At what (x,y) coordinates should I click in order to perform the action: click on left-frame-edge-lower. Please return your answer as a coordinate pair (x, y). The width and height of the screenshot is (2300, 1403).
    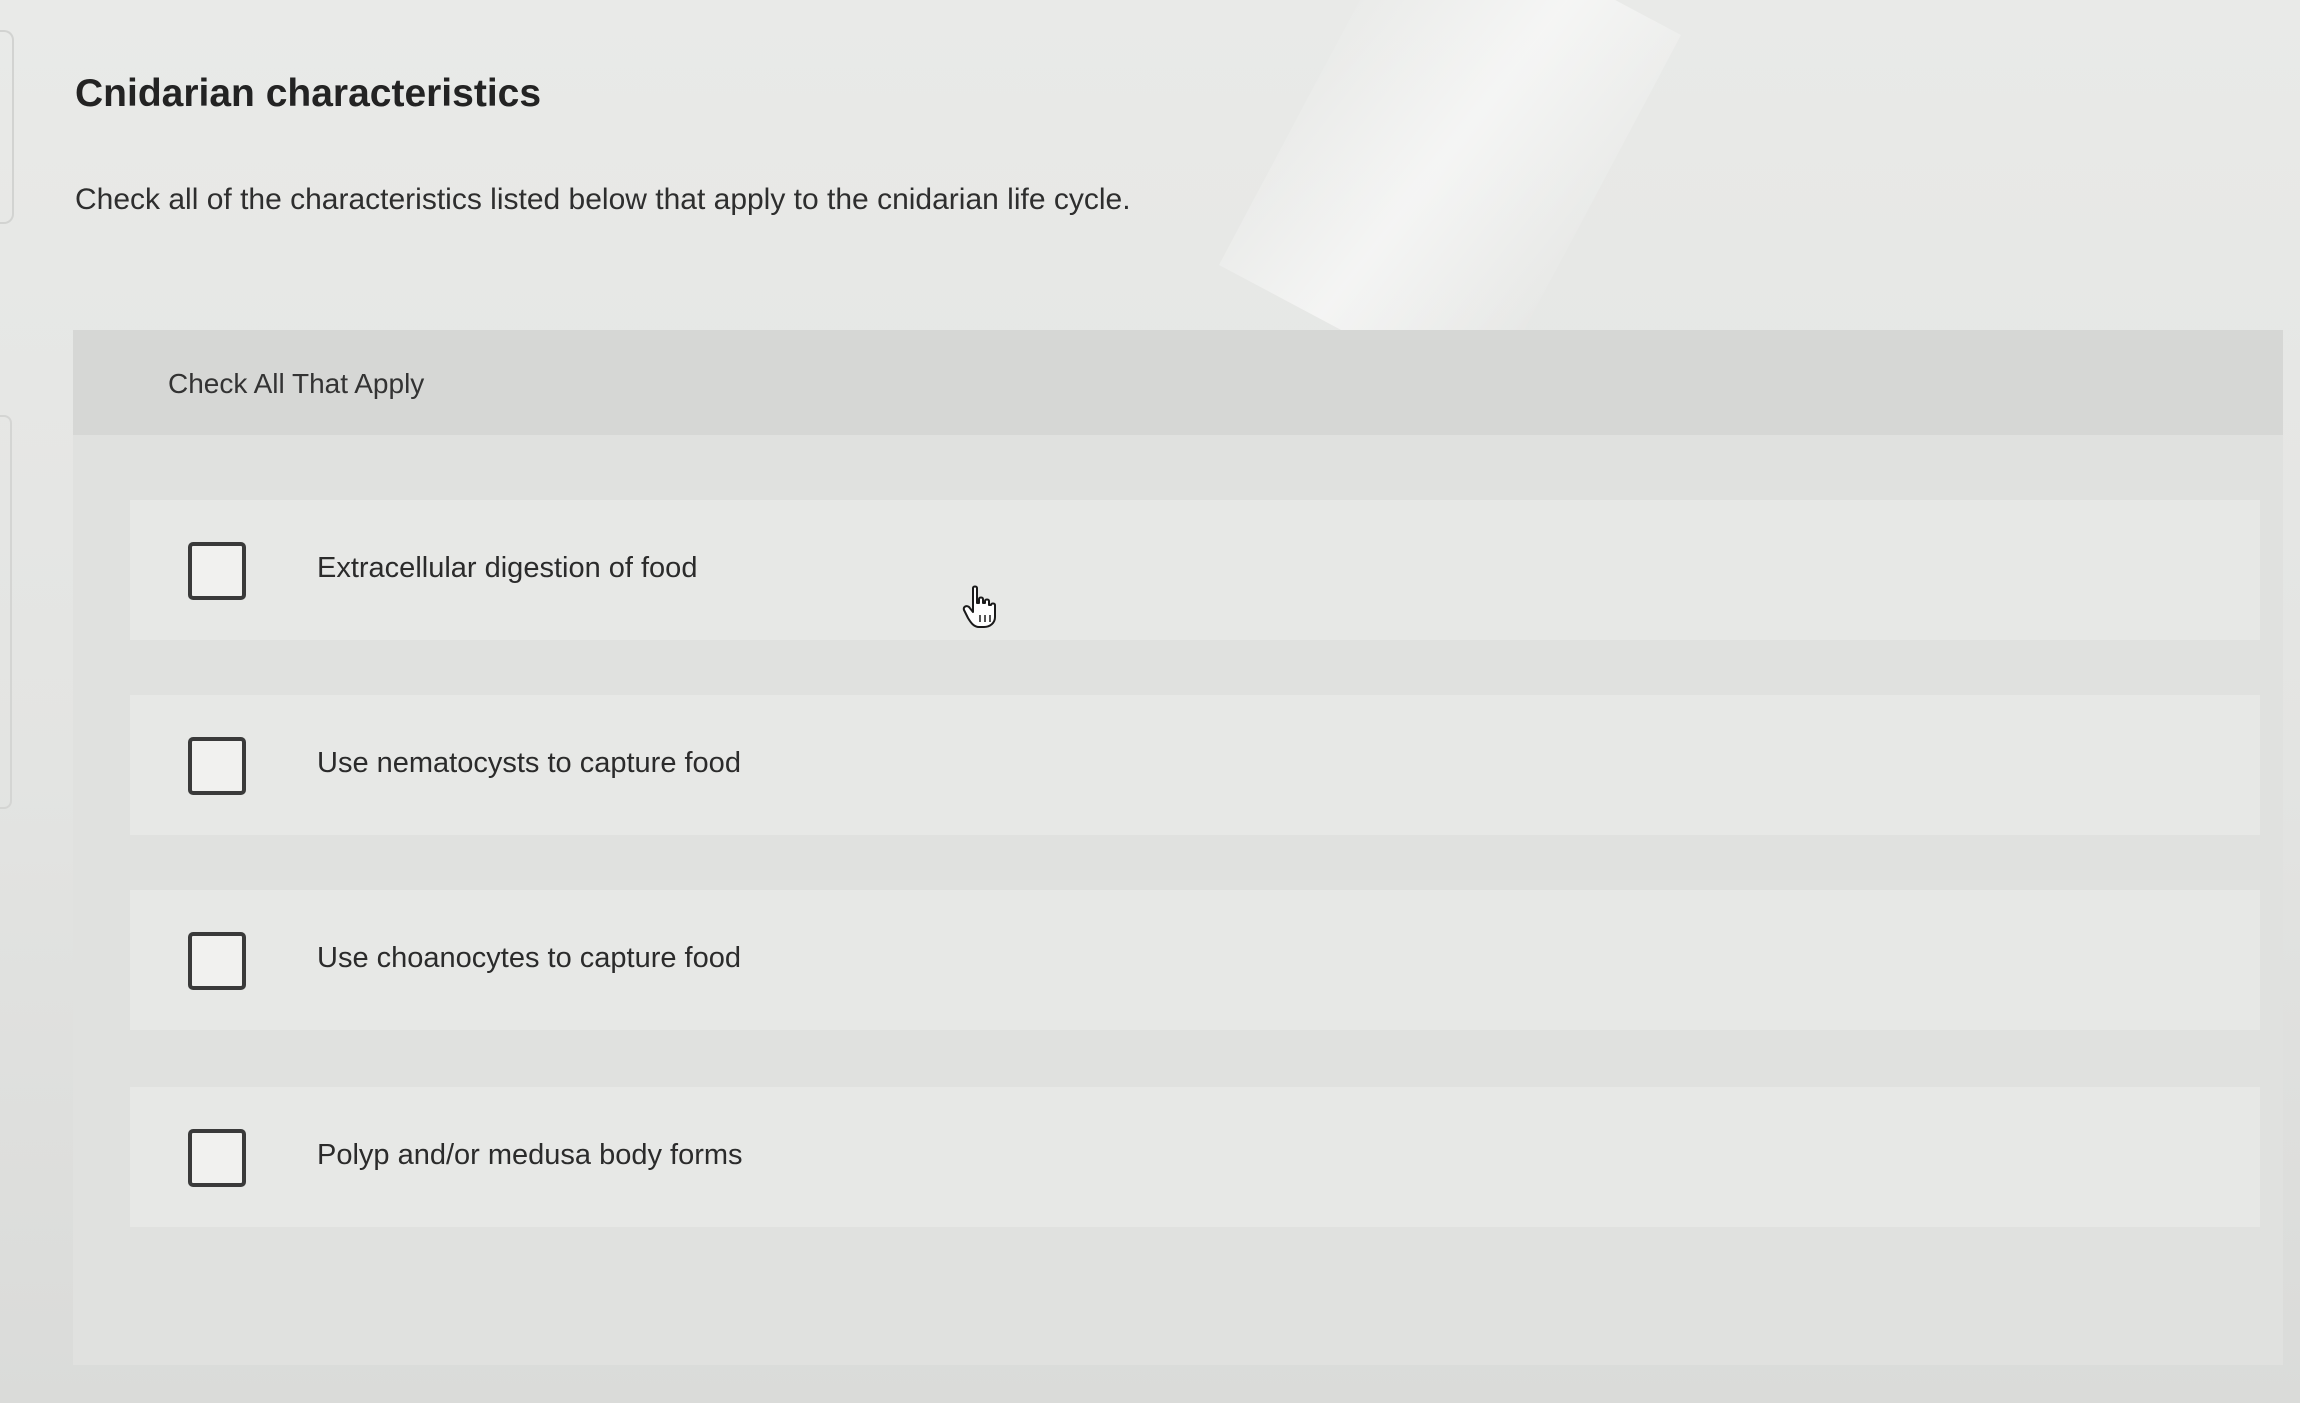
    Looking at the image, I should click on (6, 612).